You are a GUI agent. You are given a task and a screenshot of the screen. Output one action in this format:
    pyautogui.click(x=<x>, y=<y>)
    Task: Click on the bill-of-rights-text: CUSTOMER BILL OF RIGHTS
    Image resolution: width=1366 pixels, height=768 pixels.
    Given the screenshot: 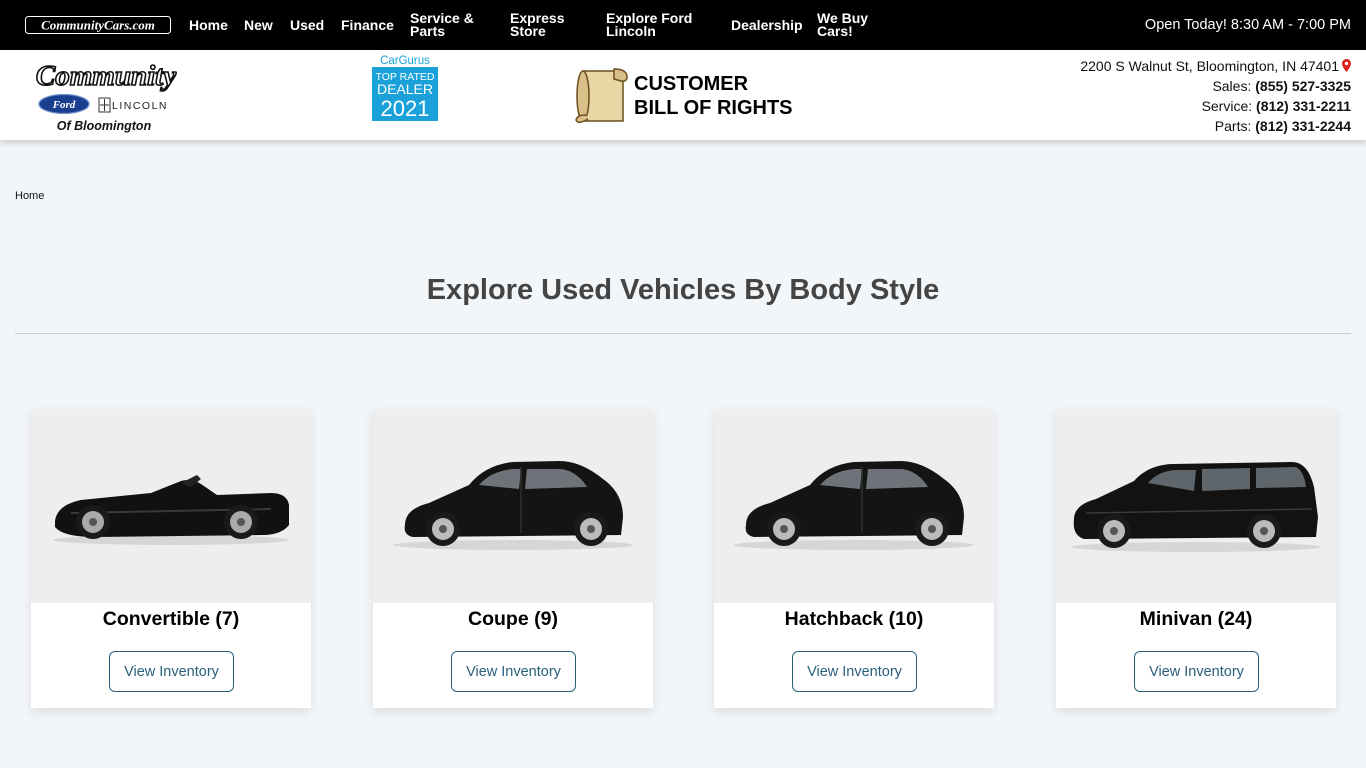 What is the action you would take?
    pyautogui.click(x=713, y=96)
    